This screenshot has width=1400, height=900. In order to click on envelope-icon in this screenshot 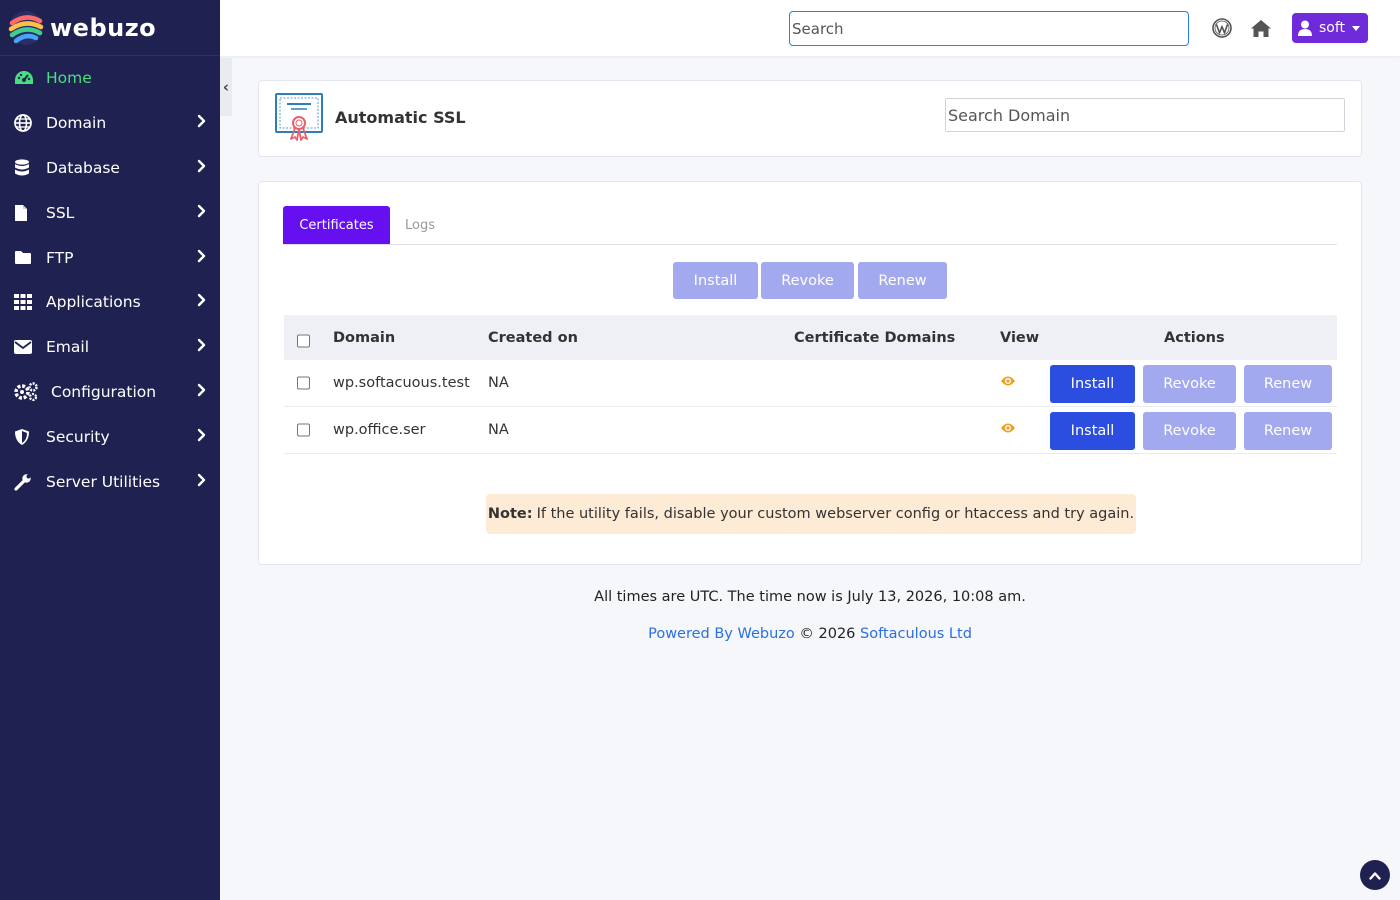, I will do `click(26, 347)`.